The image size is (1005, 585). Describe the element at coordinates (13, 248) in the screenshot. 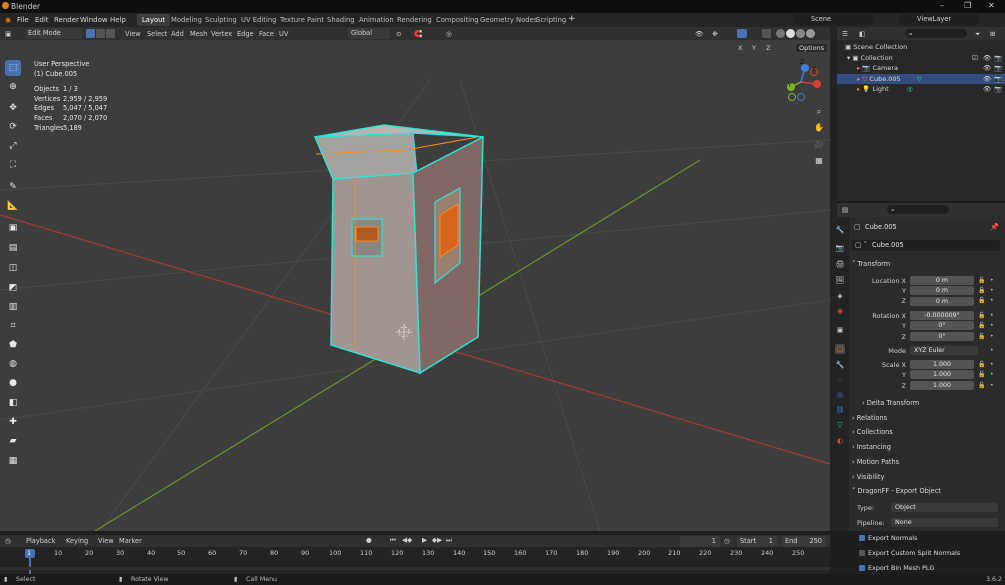

I see `tool-extrude-icon: ▤` at that location.